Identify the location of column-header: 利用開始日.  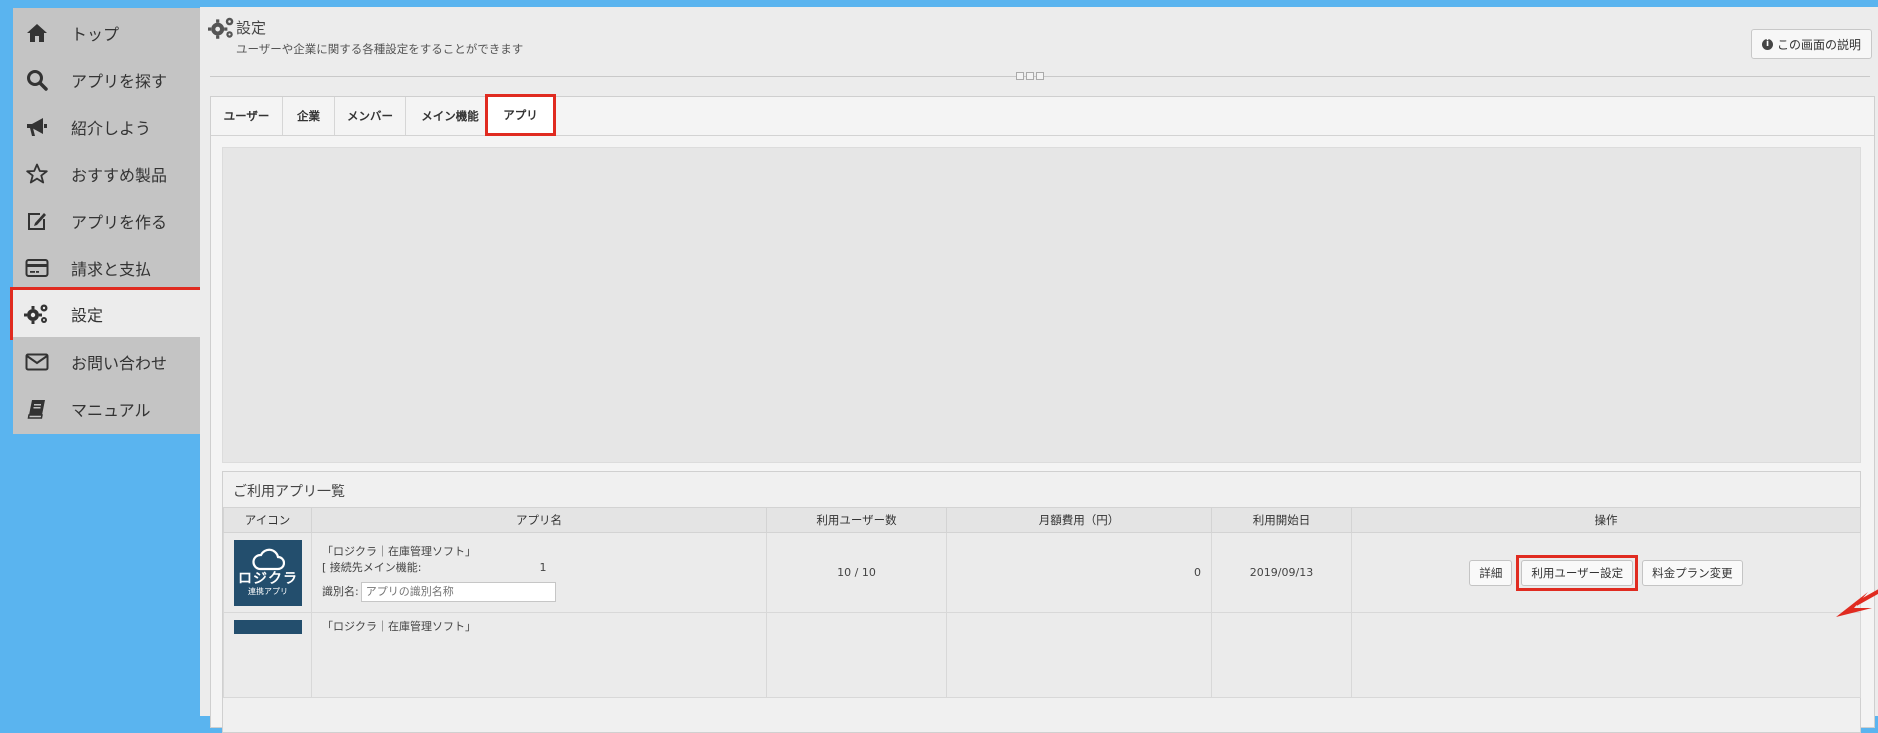
(1281, 520).